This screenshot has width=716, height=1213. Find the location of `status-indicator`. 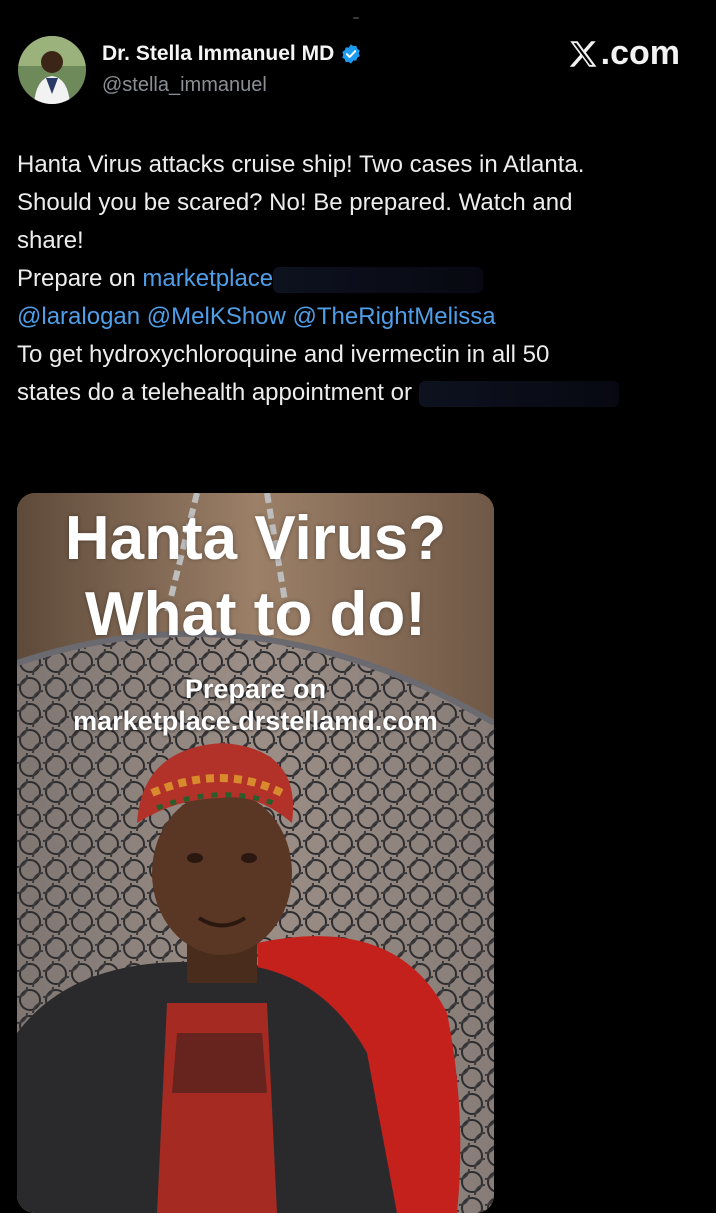

status-indicator is located at coordinates (356, 18).